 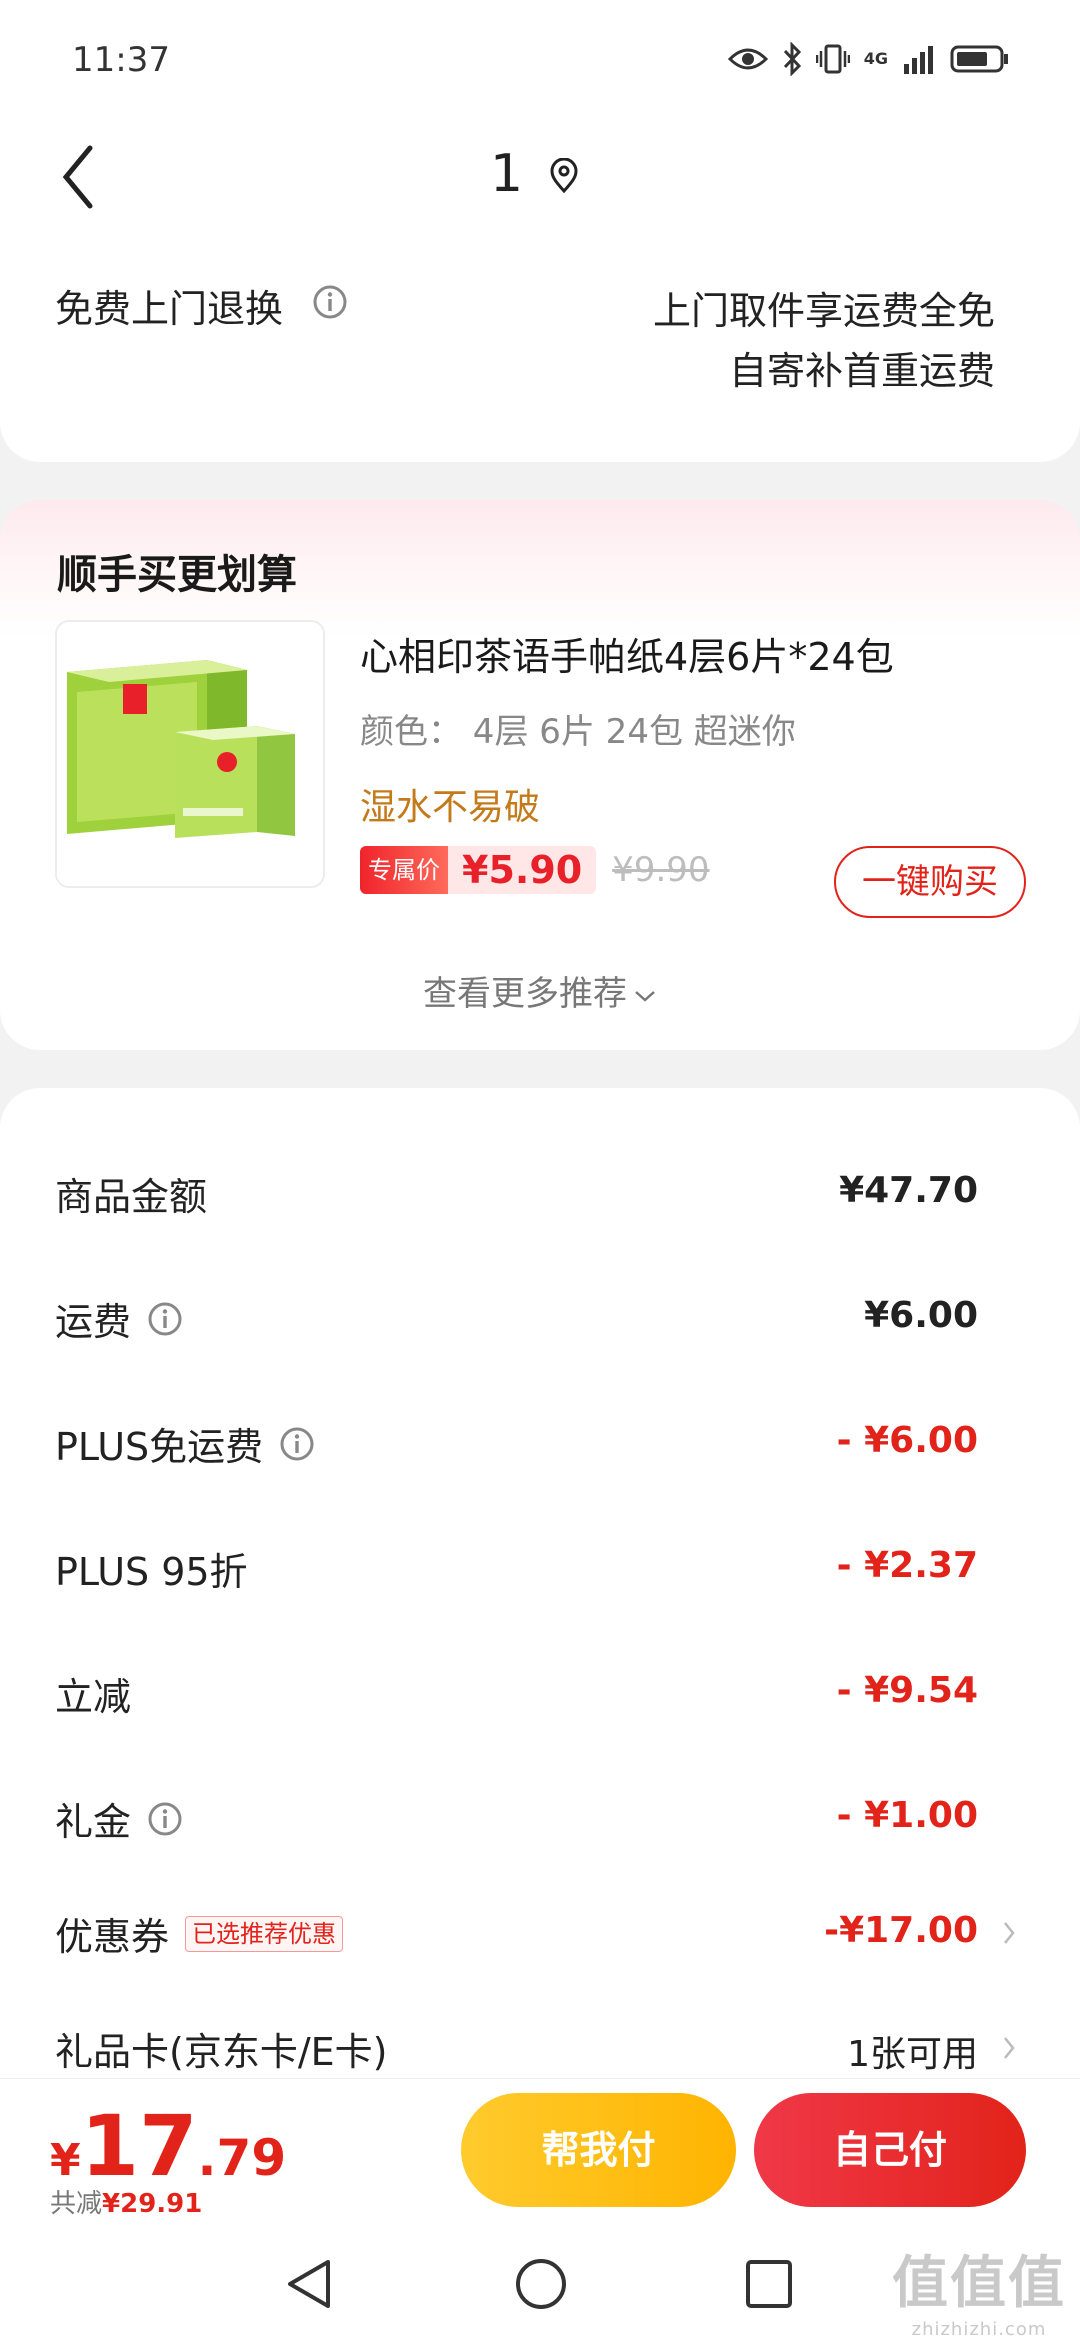 What do you see at coordinates (507, 174) in the screenshot?
I see `page-title: 1` at bounding box center [507, 174].